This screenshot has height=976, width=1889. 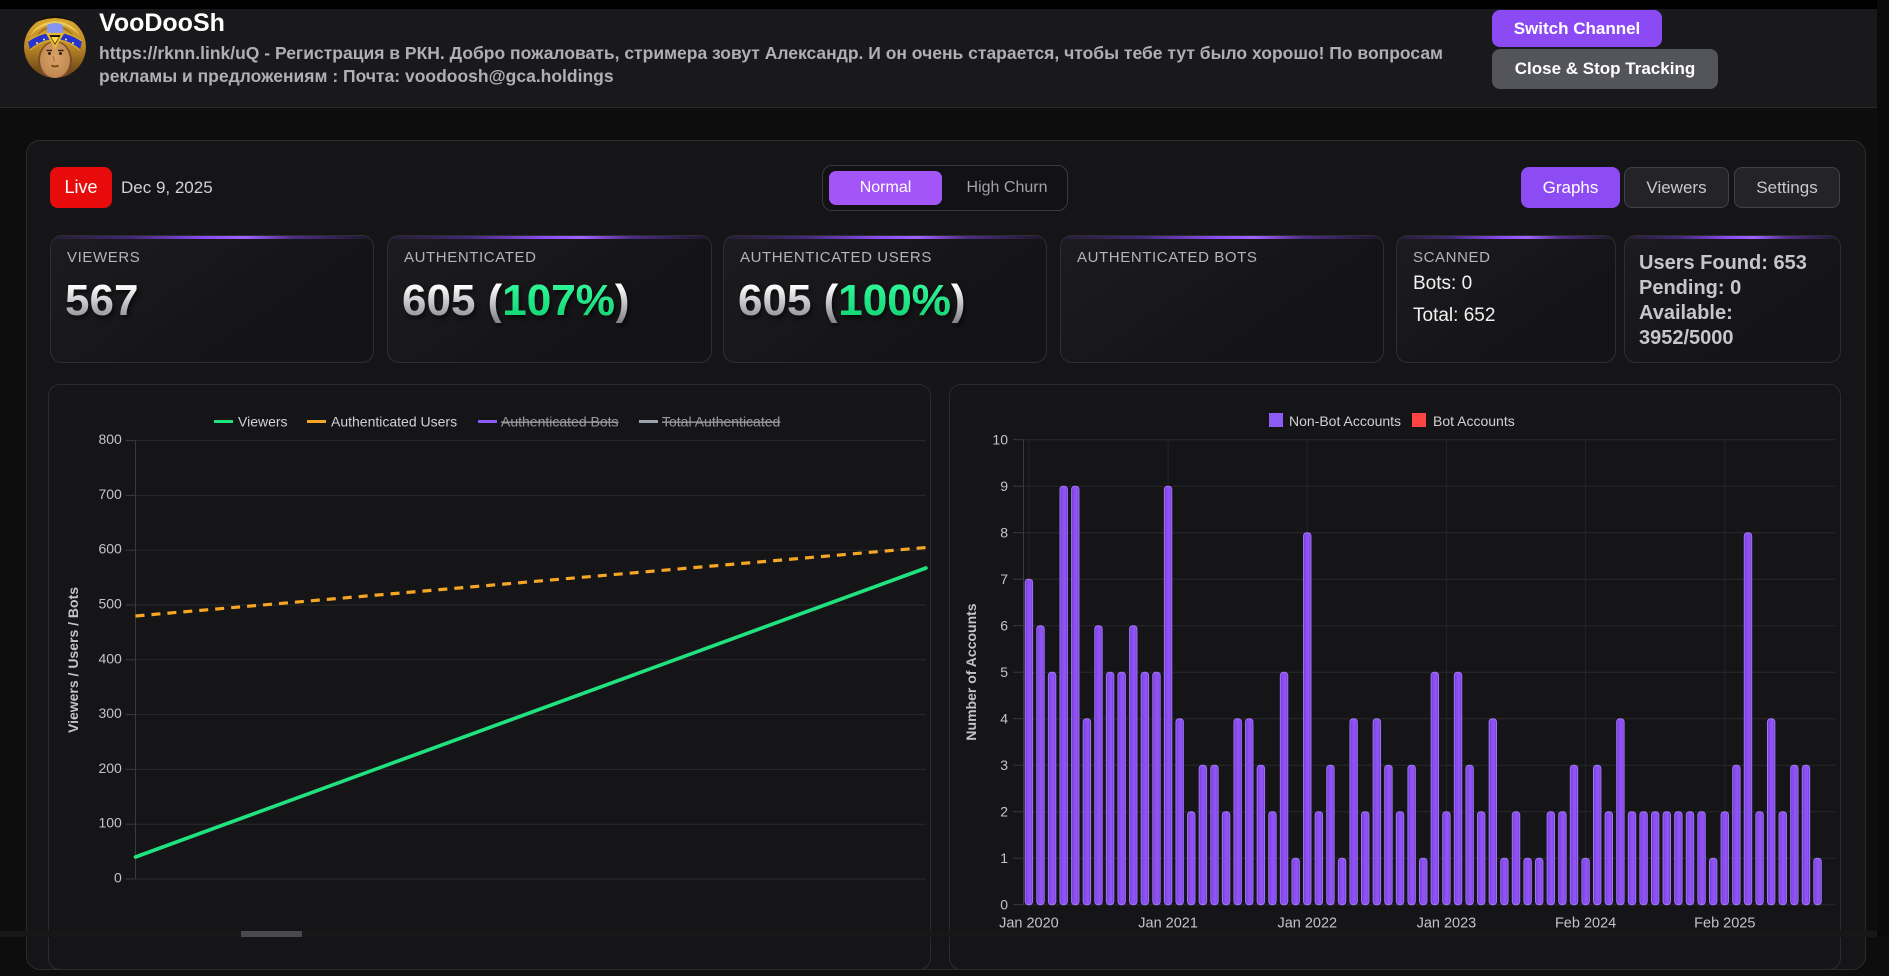 I want to click on svg-text: 800, so click(x=110, y=439).